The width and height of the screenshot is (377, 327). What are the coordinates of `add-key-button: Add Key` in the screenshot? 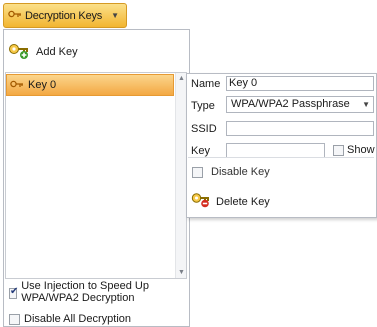 It's located at (43, 52).